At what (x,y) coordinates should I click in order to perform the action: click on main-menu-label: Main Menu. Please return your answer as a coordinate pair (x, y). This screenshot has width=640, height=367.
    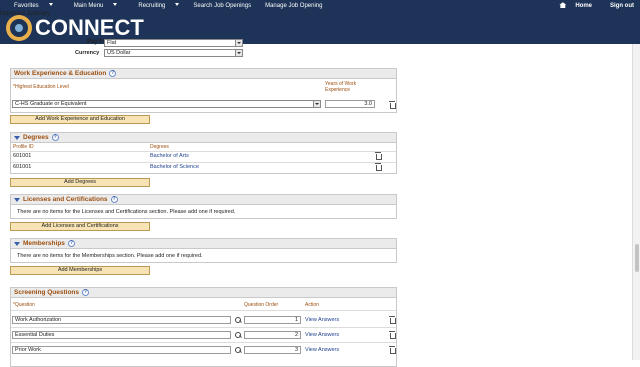
    Looking at the image, I should click on (88, 5).